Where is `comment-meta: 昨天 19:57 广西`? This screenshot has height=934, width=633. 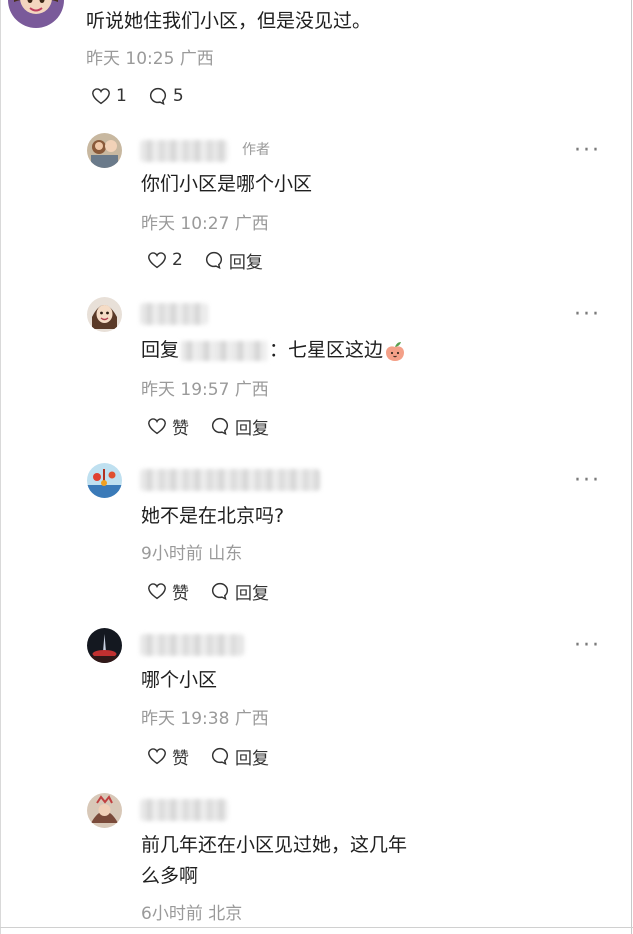 comment-meta: 昨天 19:57 广西 is located at coordinates (205, 390).